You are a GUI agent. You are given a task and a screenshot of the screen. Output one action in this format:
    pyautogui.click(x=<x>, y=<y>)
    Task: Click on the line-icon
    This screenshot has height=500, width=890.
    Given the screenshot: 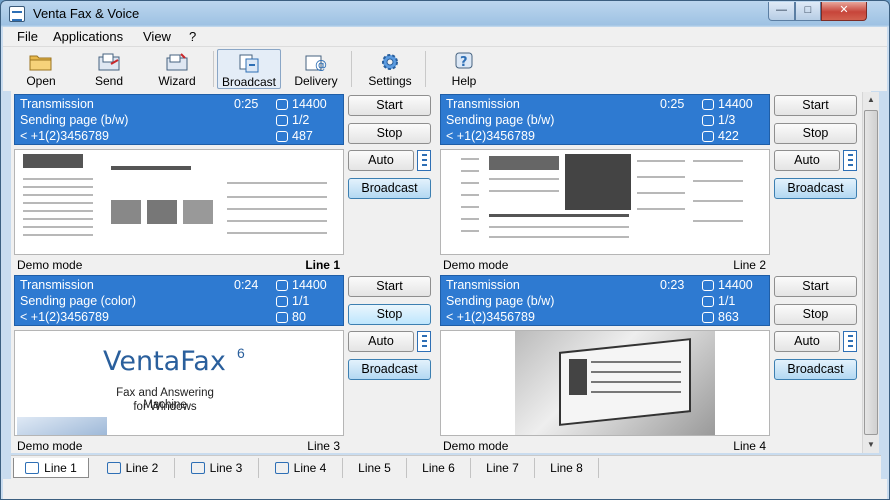 What is the action you would take?
    pyautogui.click(x=197, y=468)
    